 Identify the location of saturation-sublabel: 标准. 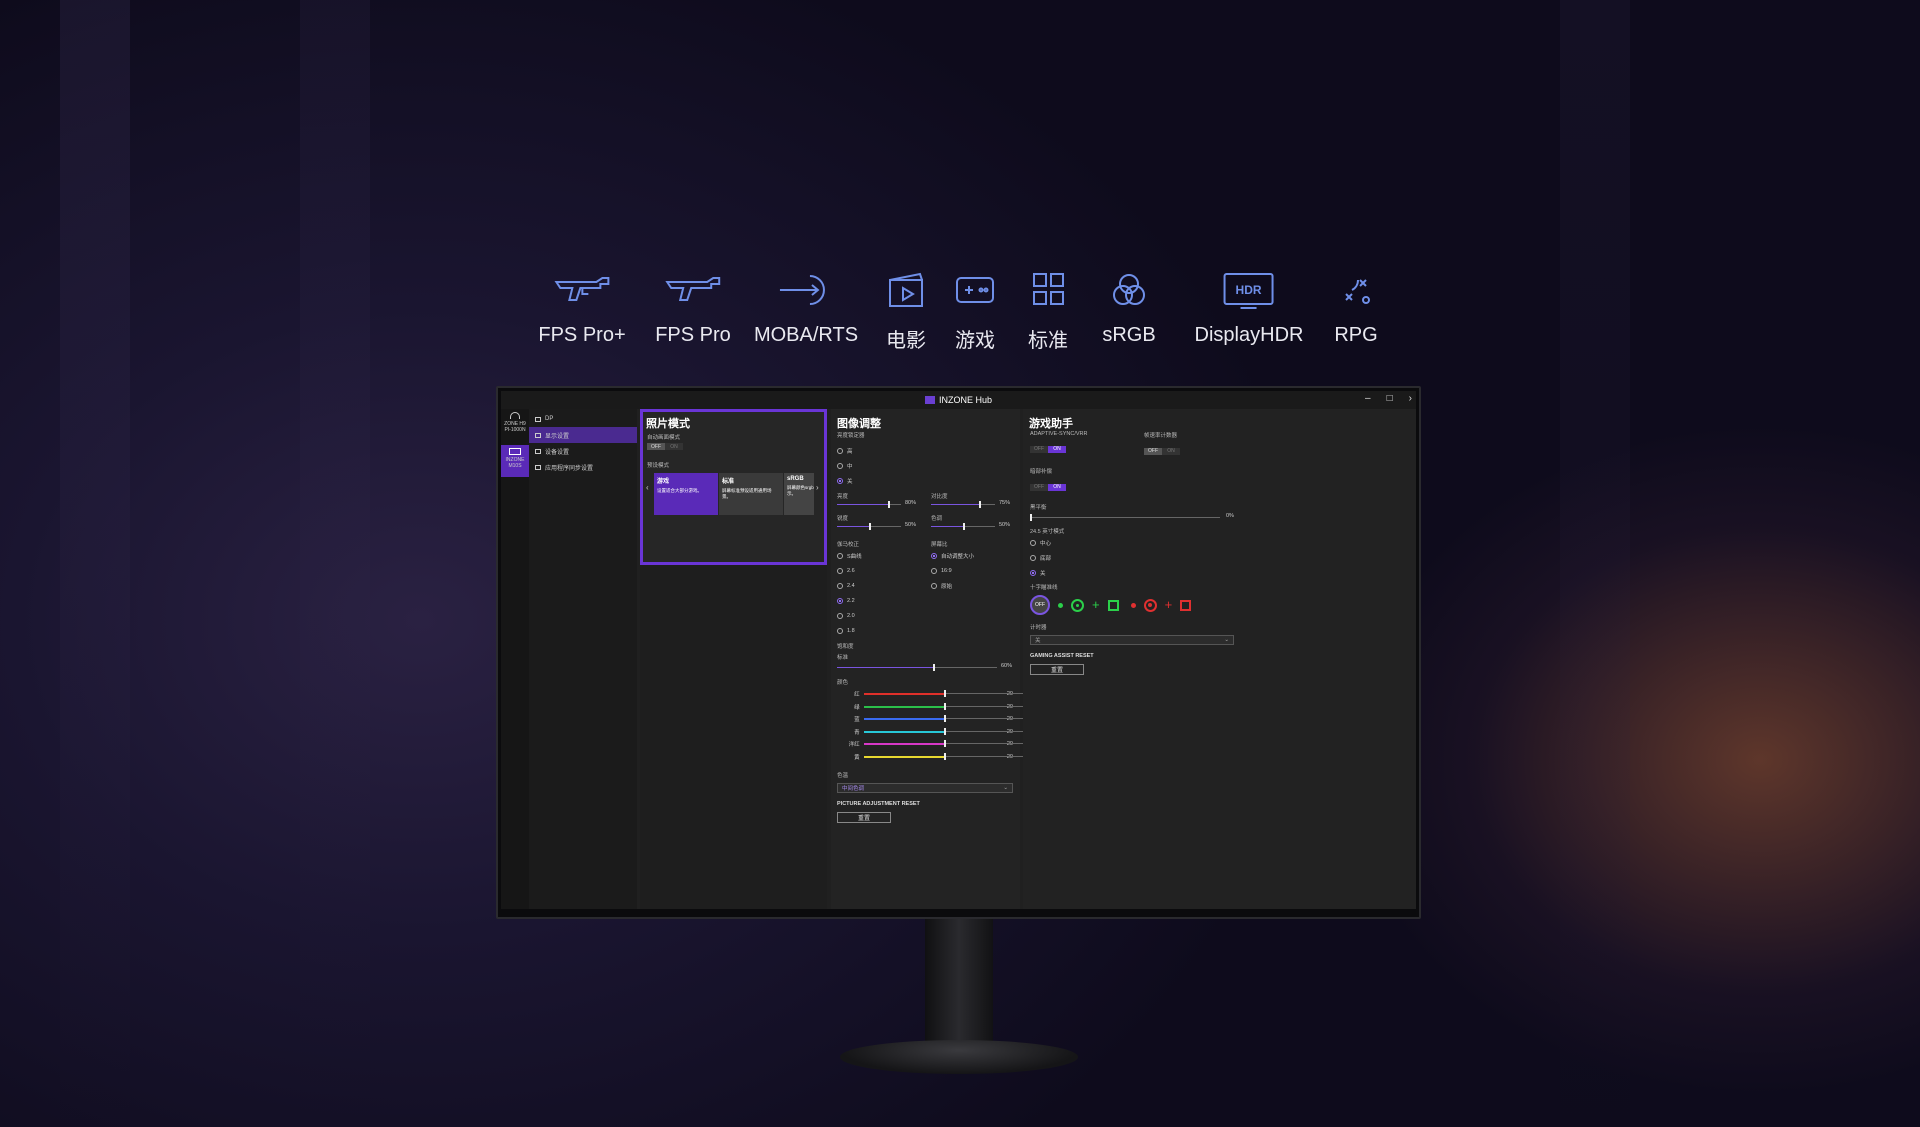
(843, 658).